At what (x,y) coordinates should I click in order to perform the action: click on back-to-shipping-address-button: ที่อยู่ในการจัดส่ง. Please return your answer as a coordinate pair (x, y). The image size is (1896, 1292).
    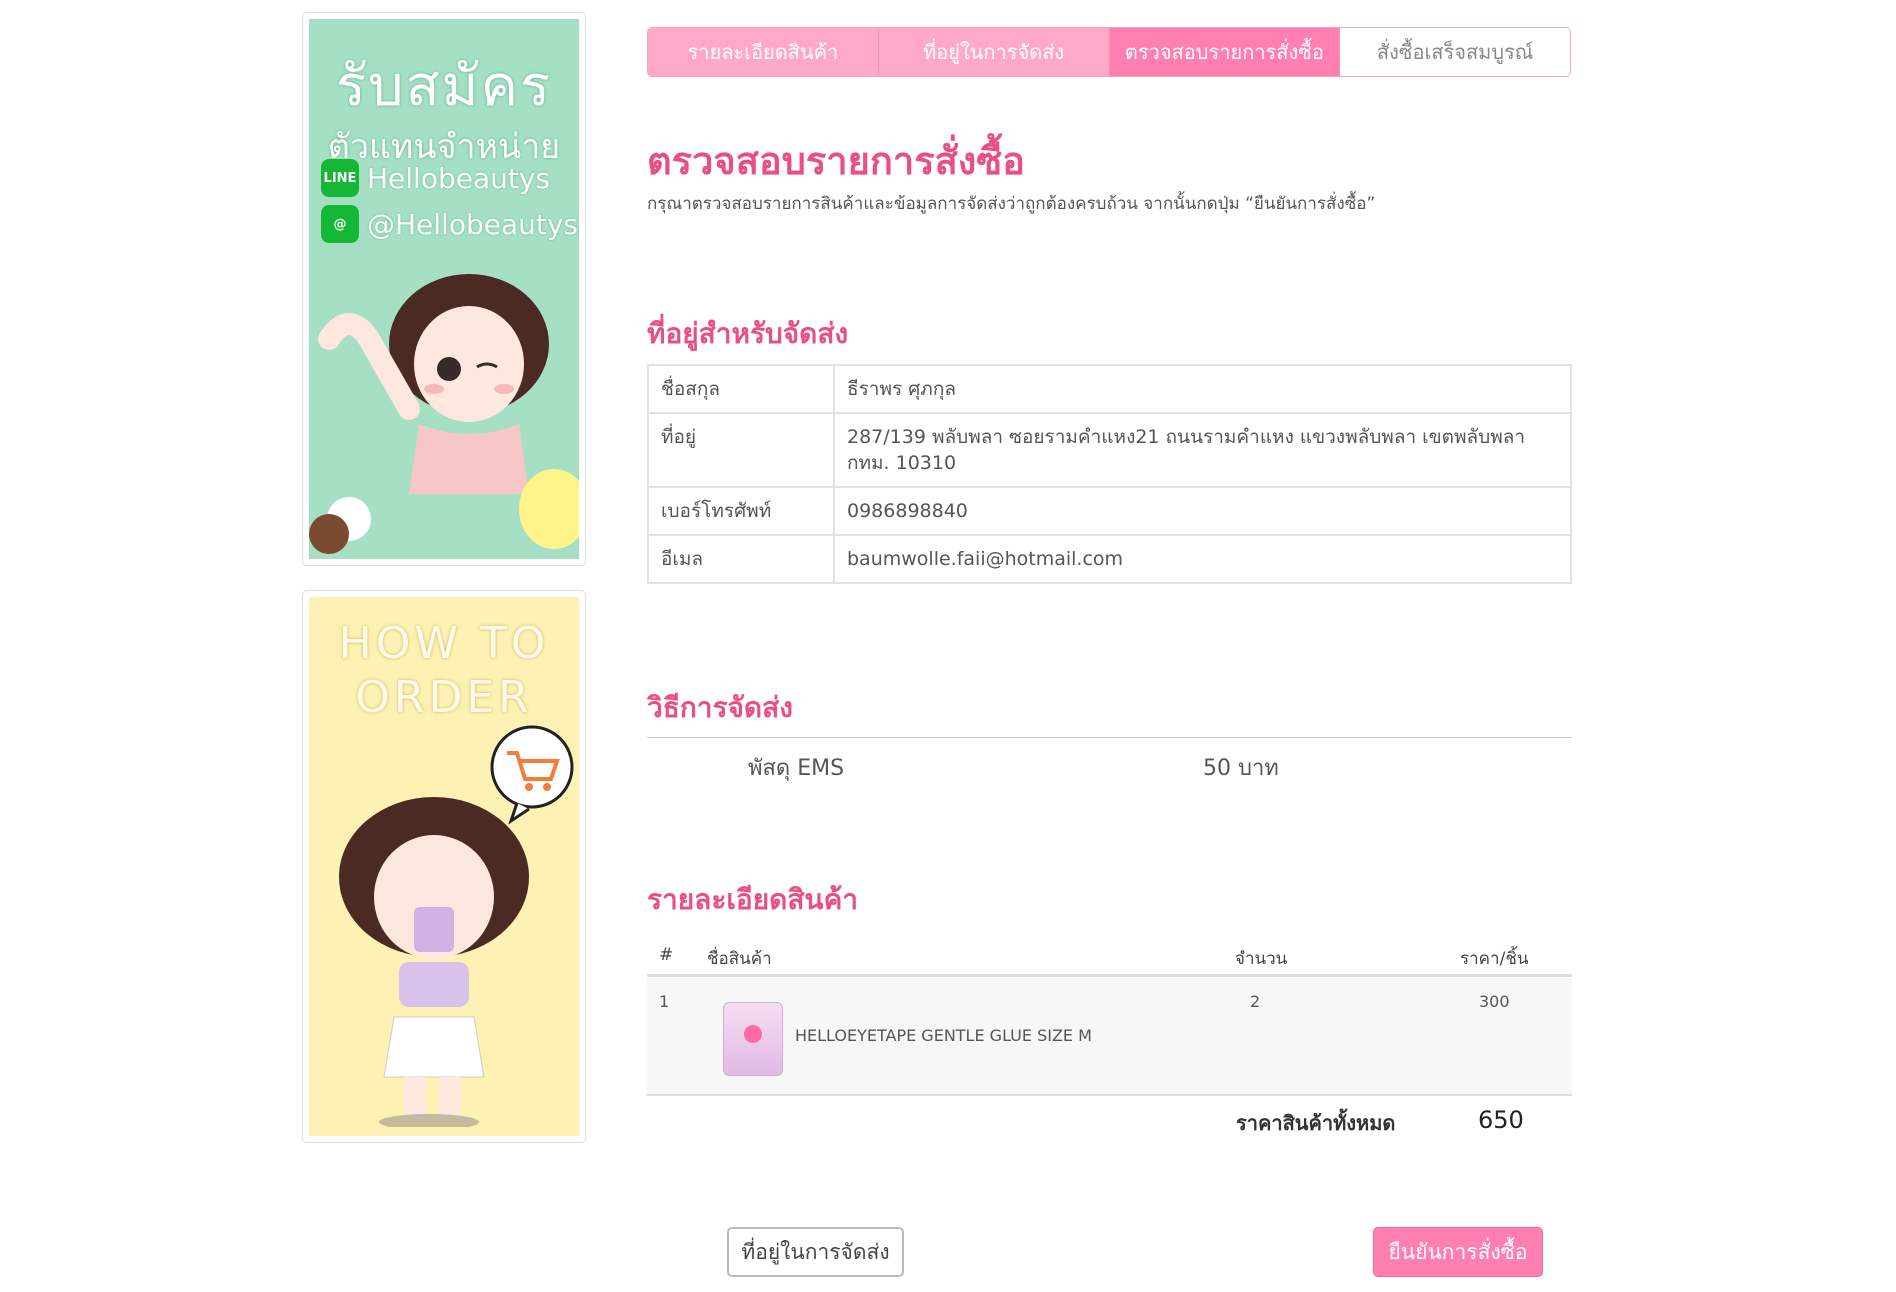
    Looking at the image, I should click on (815, 1252).